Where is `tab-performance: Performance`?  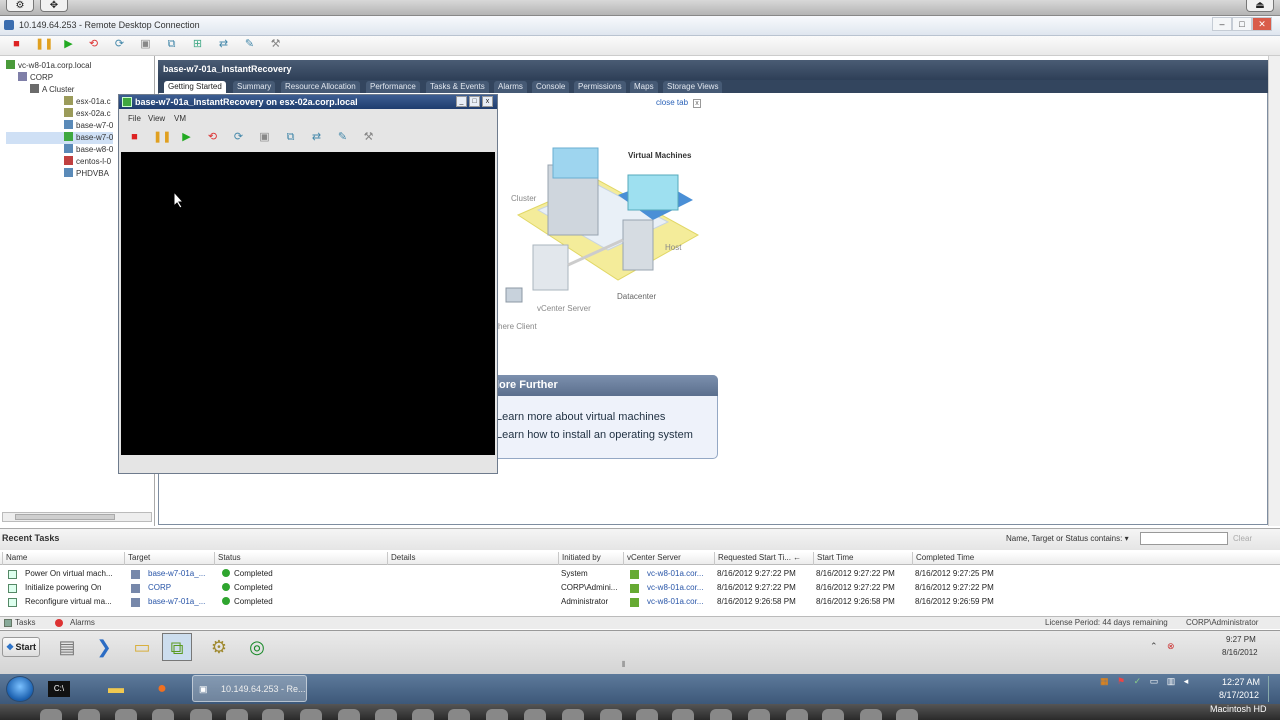 tab-performance: Performance is located at coordinates (393, 87).